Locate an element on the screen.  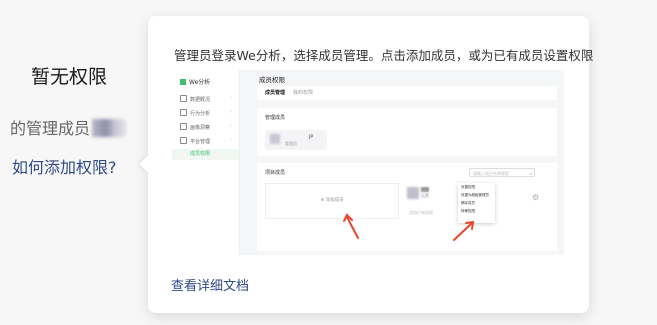
admin-member-text: 的管理成员 is located at coordinates (50, 128).